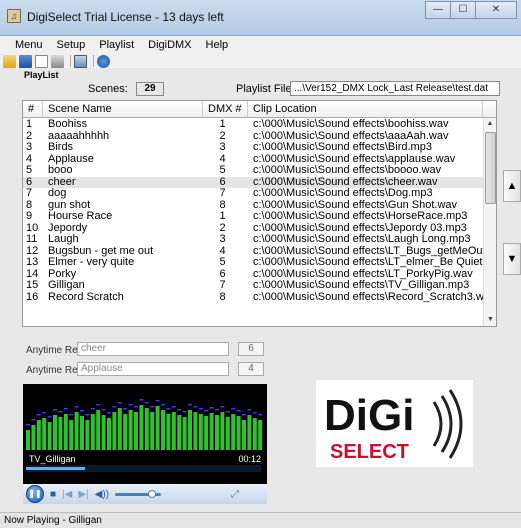  What do you see at coordinates (235, 494) in the screenshot?
I see `fullscreen-icon: ⤢` at bounding box center [235, 494].